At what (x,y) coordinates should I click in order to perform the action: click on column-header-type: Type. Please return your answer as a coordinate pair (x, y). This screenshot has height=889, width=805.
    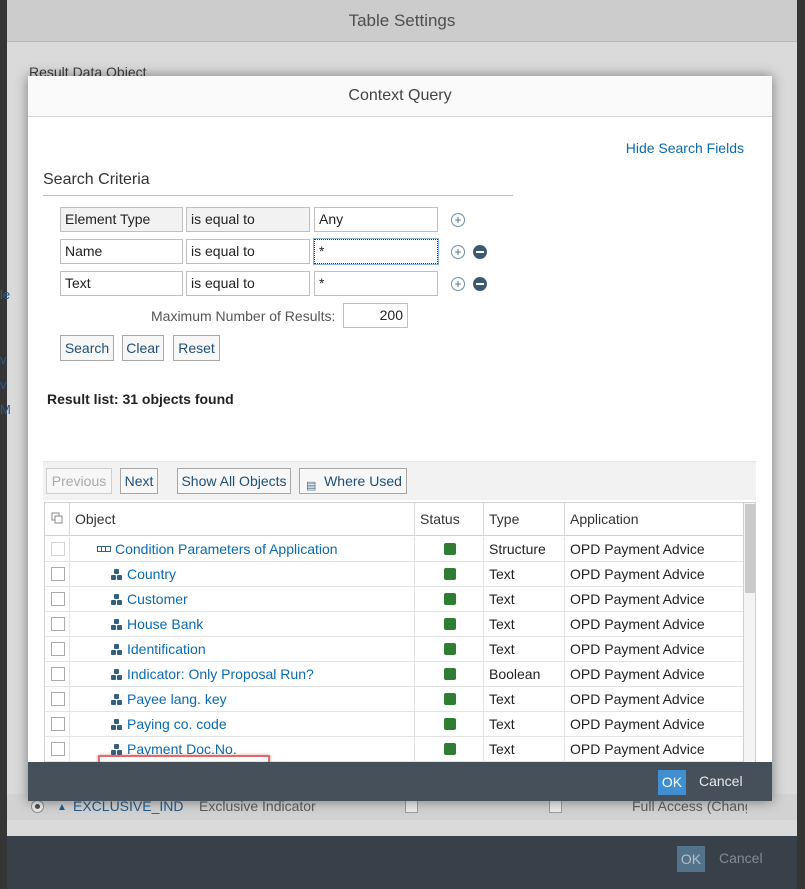
    Looking at the image, I should click on (524, 519).